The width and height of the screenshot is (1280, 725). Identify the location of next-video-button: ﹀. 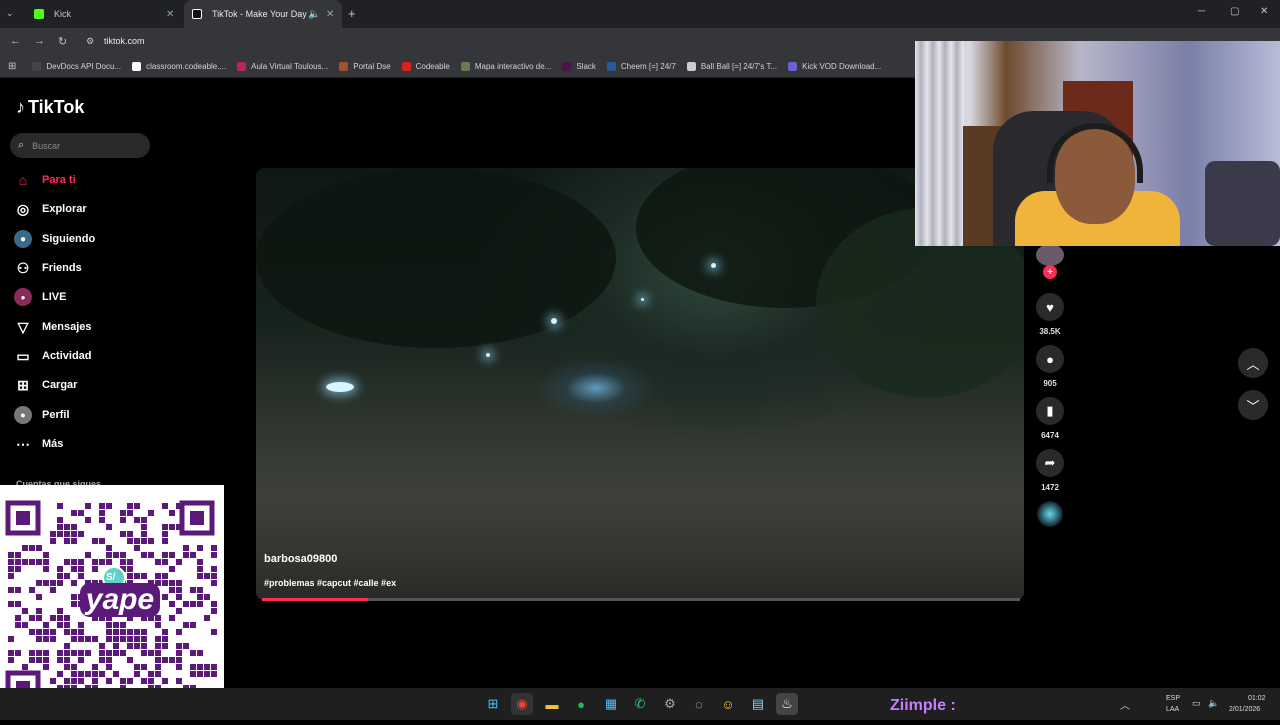
(1253, 405).